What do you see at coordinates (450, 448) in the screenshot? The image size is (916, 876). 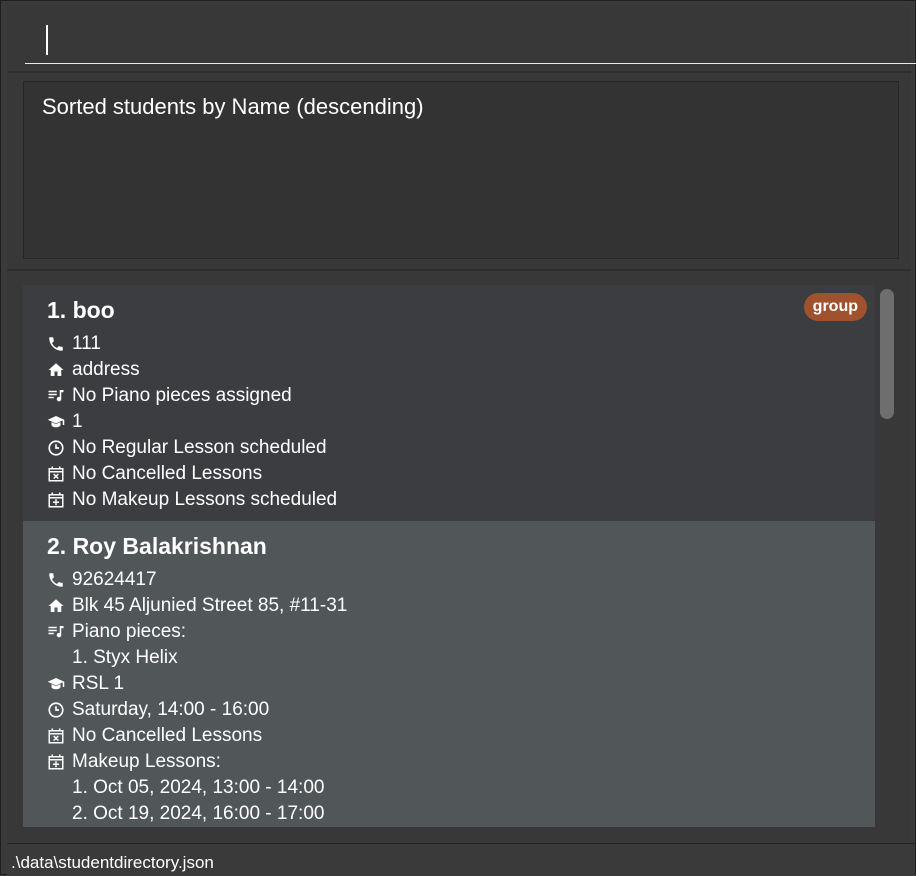 I see `regular-lesson-row: No Regular Lesson scheduled` at bounding box center [450, 448].